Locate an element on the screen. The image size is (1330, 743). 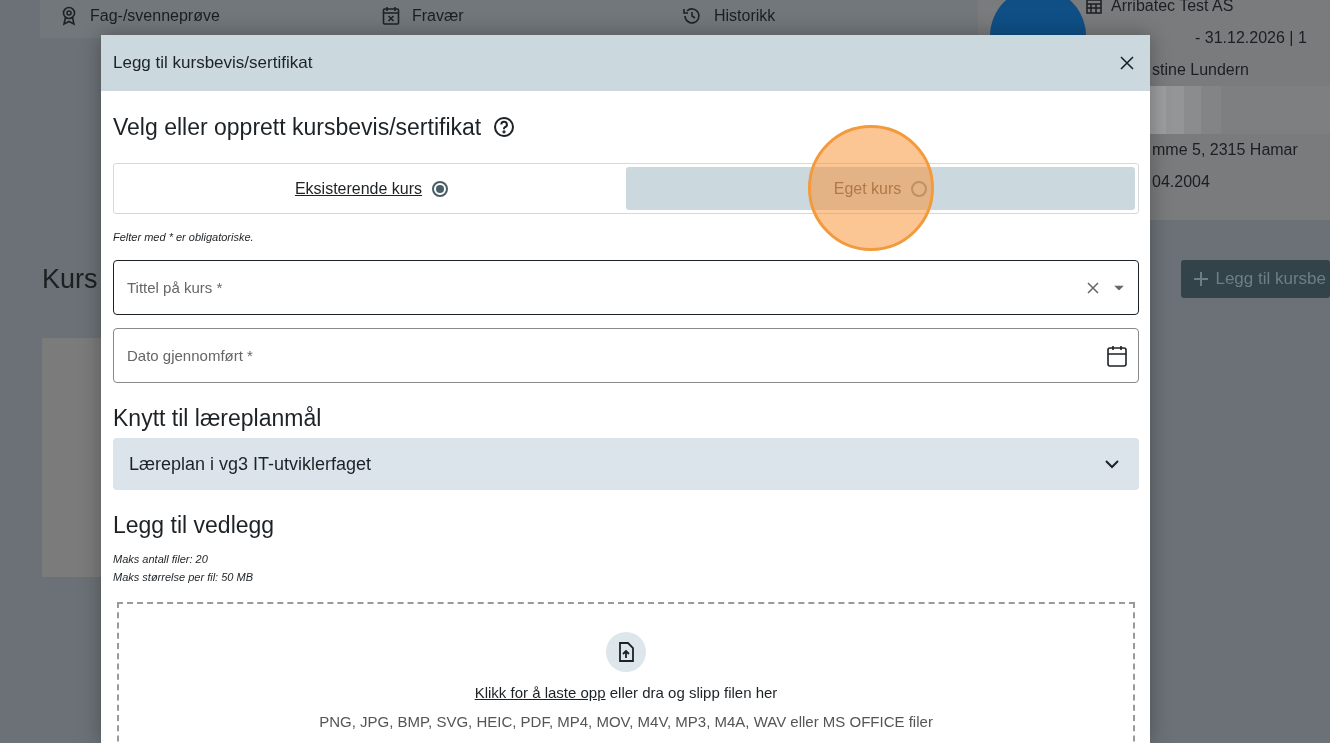
clear-icon is located at coordinates (1093, 287).